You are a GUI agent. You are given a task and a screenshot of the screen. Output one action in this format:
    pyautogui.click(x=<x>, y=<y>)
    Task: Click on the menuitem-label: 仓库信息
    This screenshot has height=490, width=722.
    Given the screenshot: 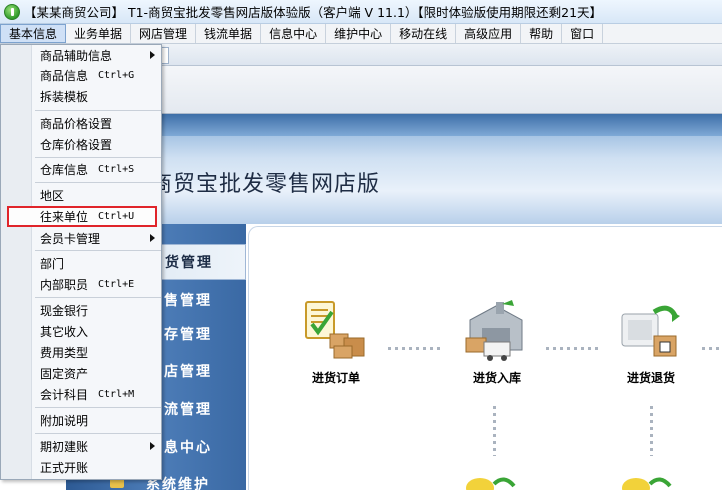 What is the action you would take?
    pyautogui.click(x=64, y=170)
    